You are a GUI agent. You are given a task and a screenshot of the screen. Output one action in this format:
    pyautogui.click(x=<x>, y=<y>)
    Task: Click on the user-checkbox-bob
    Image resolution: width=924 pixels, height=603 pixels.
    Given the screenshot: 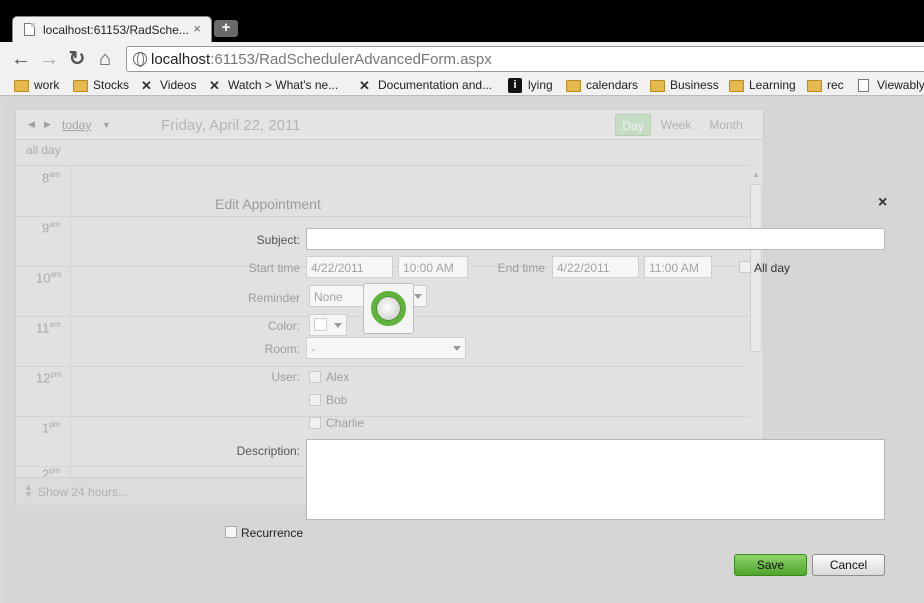 What is the action you would take?
    pyautogui.click(x=315, y=400)
    